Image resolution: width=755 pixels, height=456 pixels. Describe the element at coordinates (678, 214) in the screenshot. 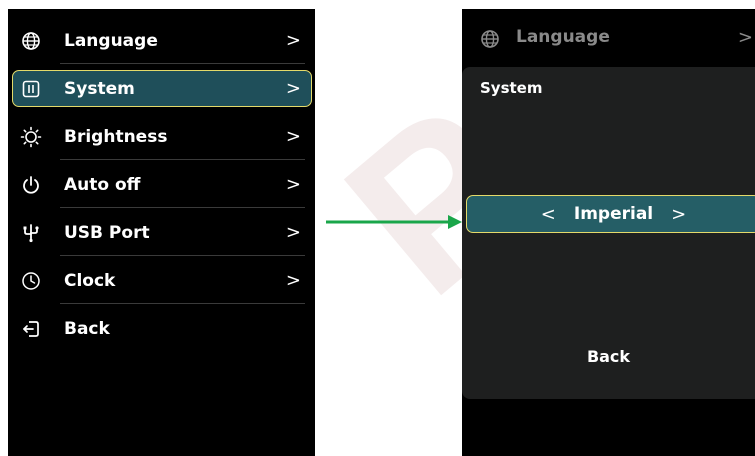

I see `next-option-button: >` at that location.